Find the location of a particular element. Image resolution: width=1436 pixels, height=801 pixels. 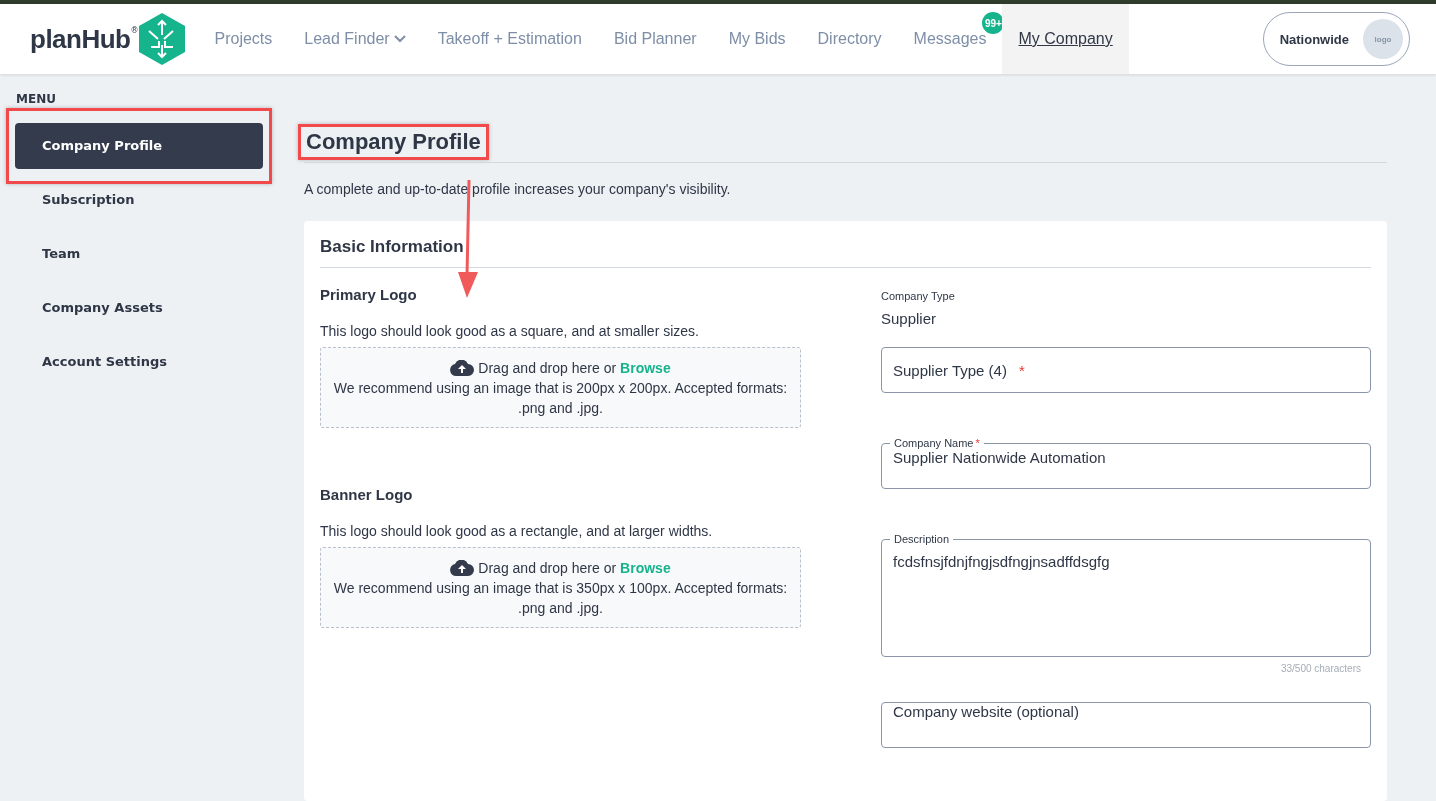

account-button: Nationwide logo is located at coordinates (1336, 39).